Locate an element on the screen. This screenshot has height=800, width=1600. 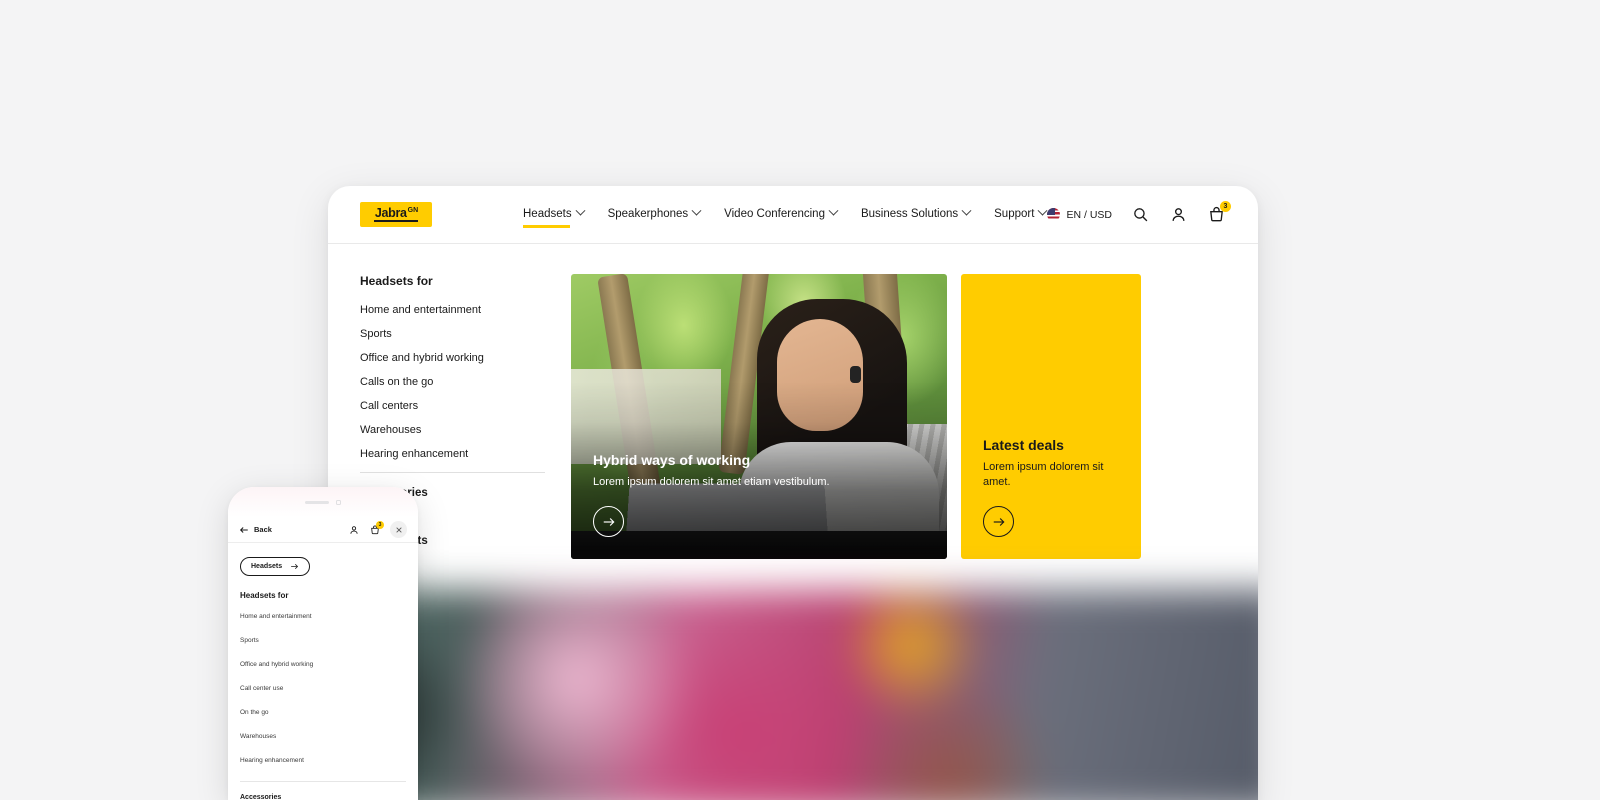
mobile-link-hearing-enhancement: Hearing enhancement is located at coordinates (323, 760).